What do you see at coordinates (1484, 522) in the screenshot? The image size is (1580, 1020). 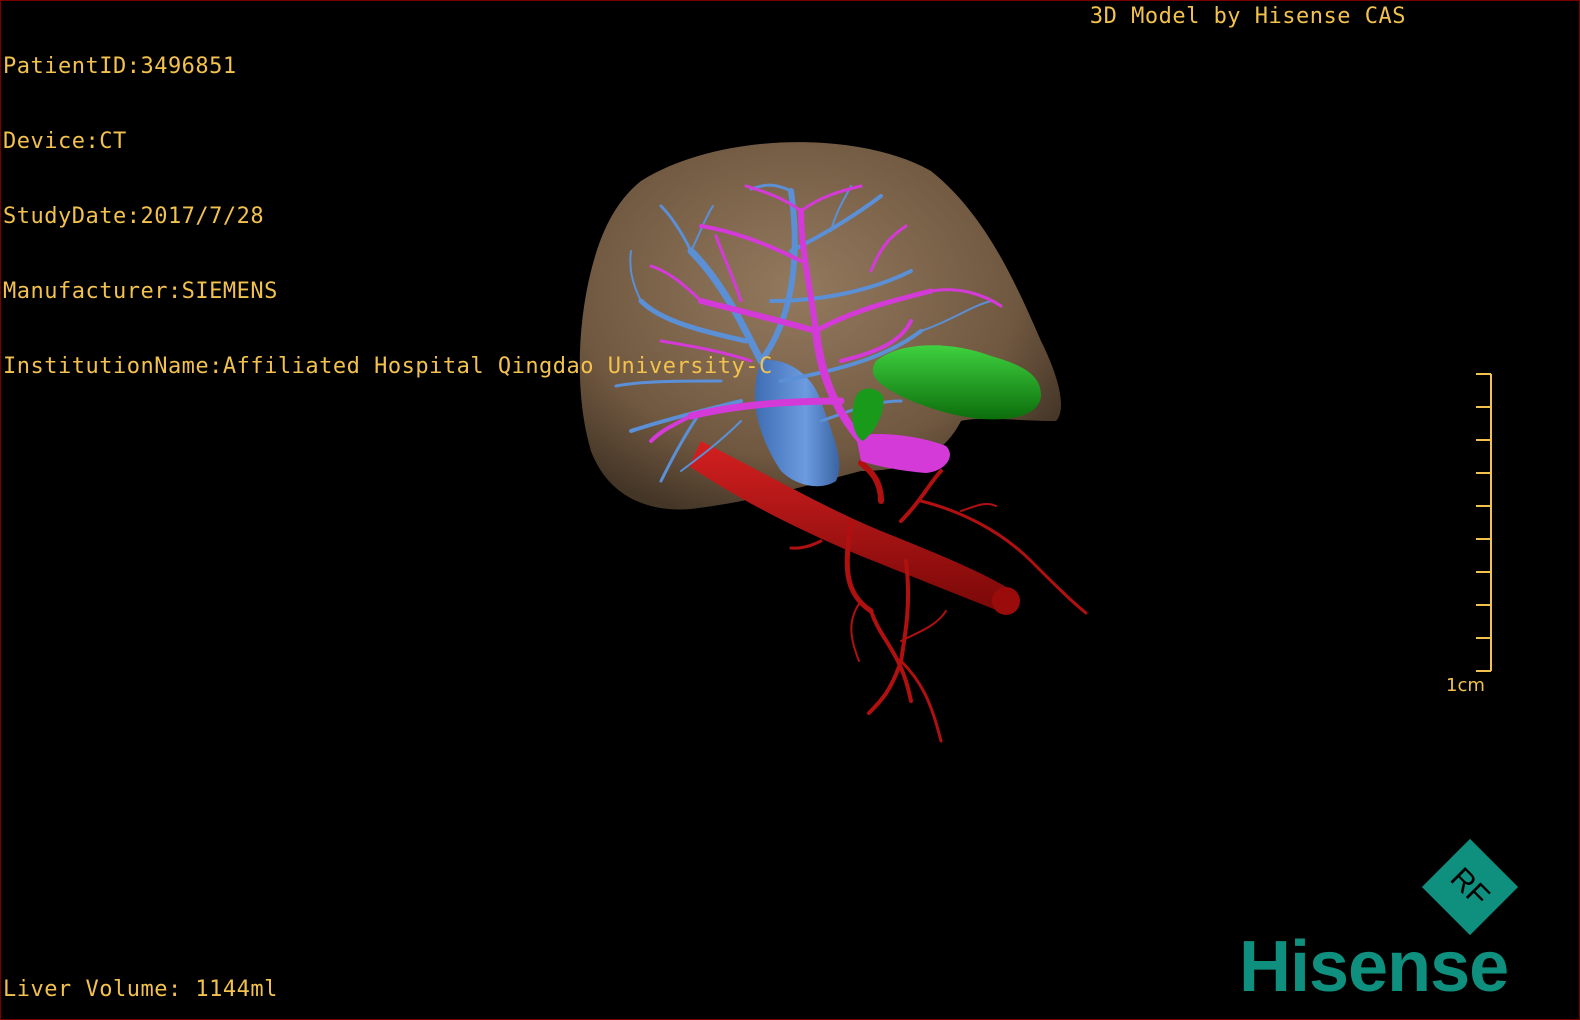 I see `scale-bar` at bounding box center [1484, 522].